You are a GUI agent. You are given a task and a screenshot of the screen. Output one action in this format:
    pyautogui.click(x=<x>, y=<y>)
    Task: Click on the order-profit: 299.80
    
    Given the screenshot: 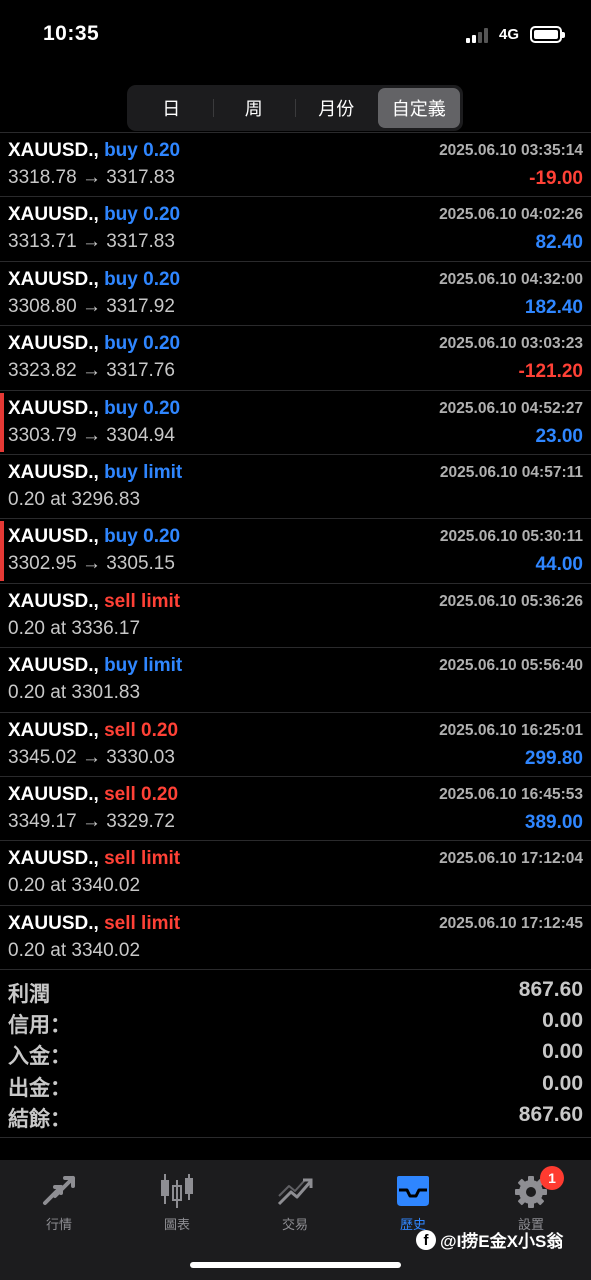 What is the action you would take?
    pyautogui.click(x=553, y=758)
    